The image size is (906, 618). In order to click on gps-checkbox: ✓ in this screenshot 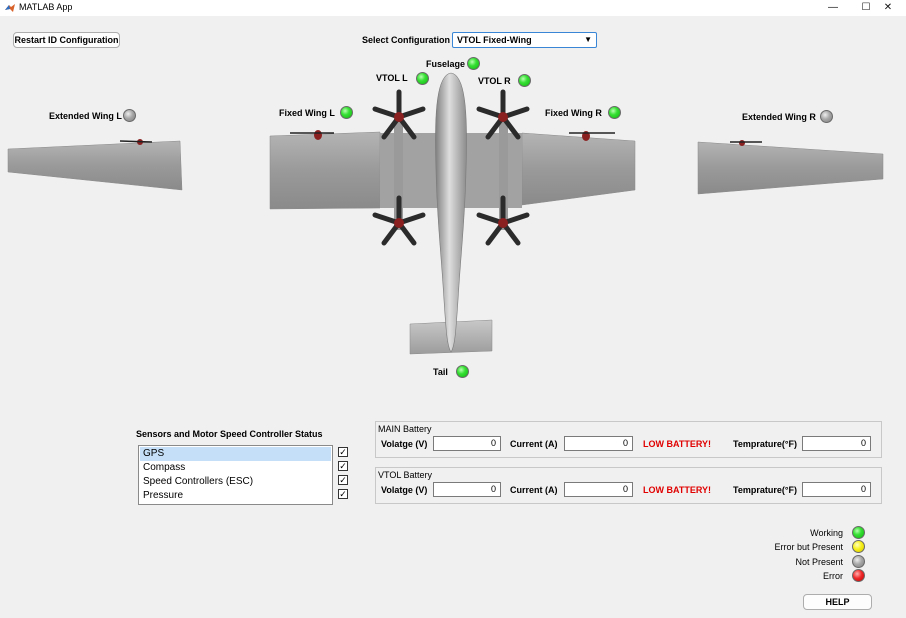, I will do `click(343, 452)`.